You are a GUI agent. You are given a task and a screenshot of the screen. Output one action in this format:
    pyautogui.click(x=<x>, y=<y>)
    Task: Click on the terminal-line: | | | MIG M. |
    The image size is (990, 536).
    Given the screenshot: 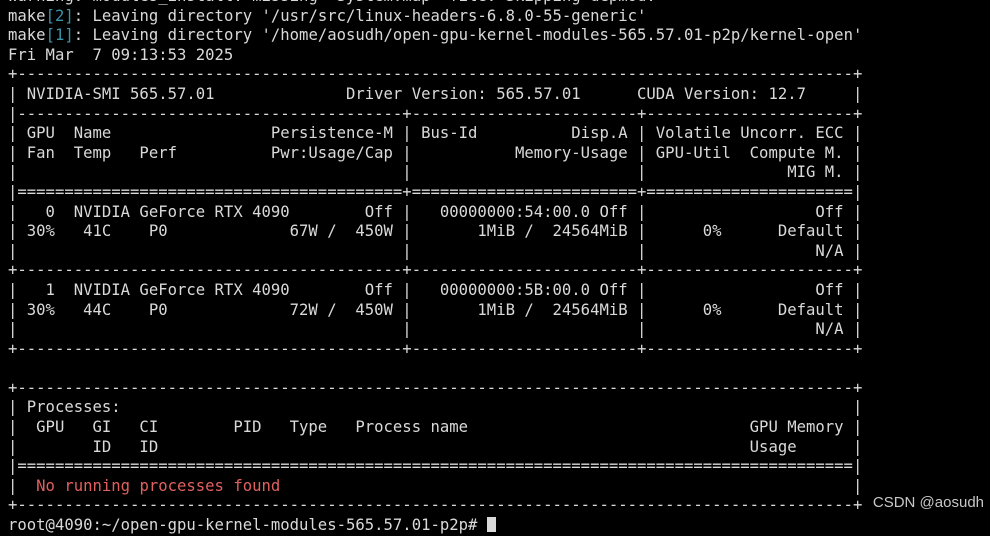 What is the action you would take?
    pyautogui.click(x=435, y=173)
    